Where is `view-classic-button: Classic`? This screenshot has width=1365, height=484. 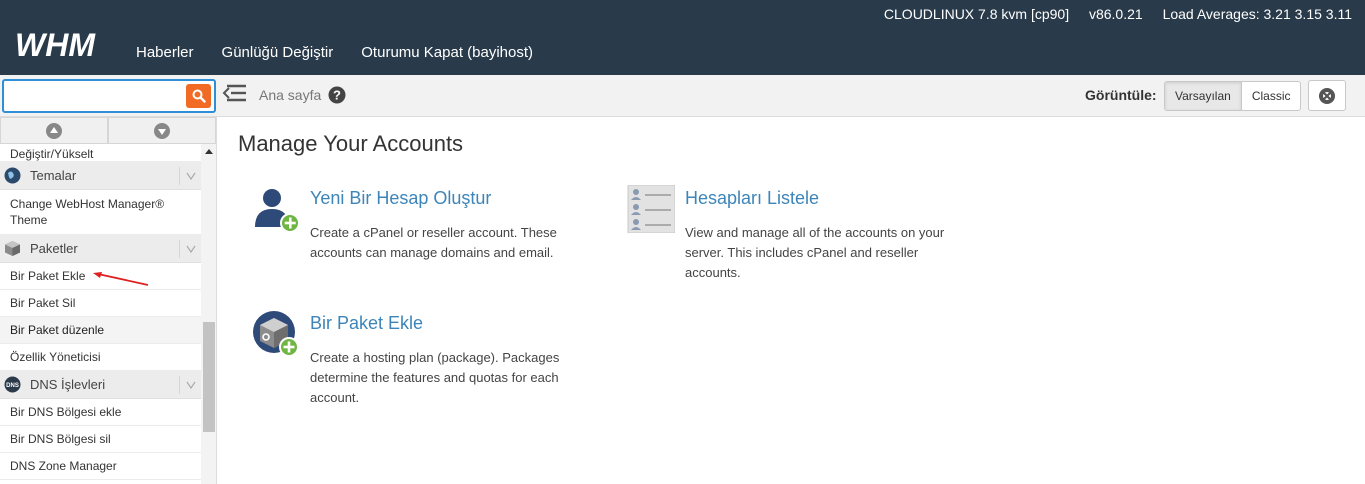 view-classic-button: Classic is located at coordinates (1271, 96).